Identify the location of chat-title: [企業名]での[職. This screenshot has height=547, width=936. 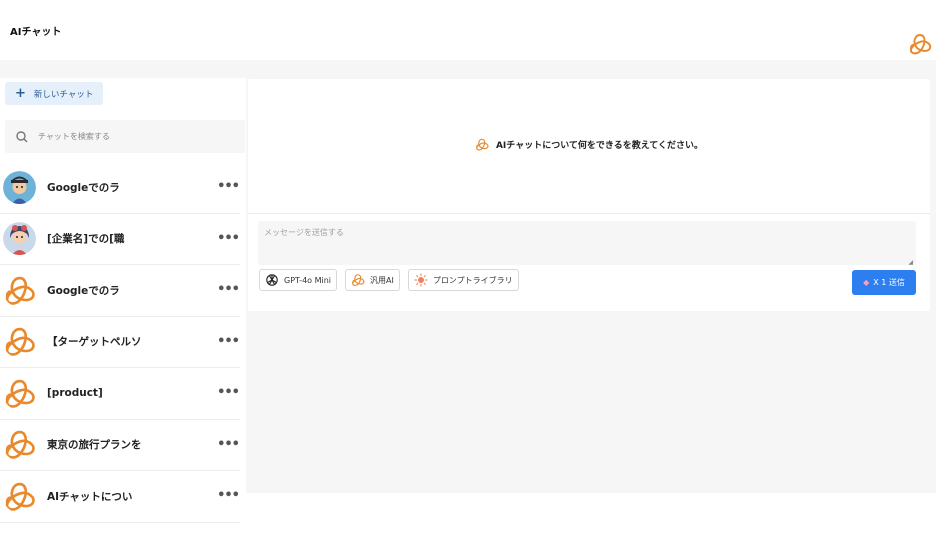
(86, 239).